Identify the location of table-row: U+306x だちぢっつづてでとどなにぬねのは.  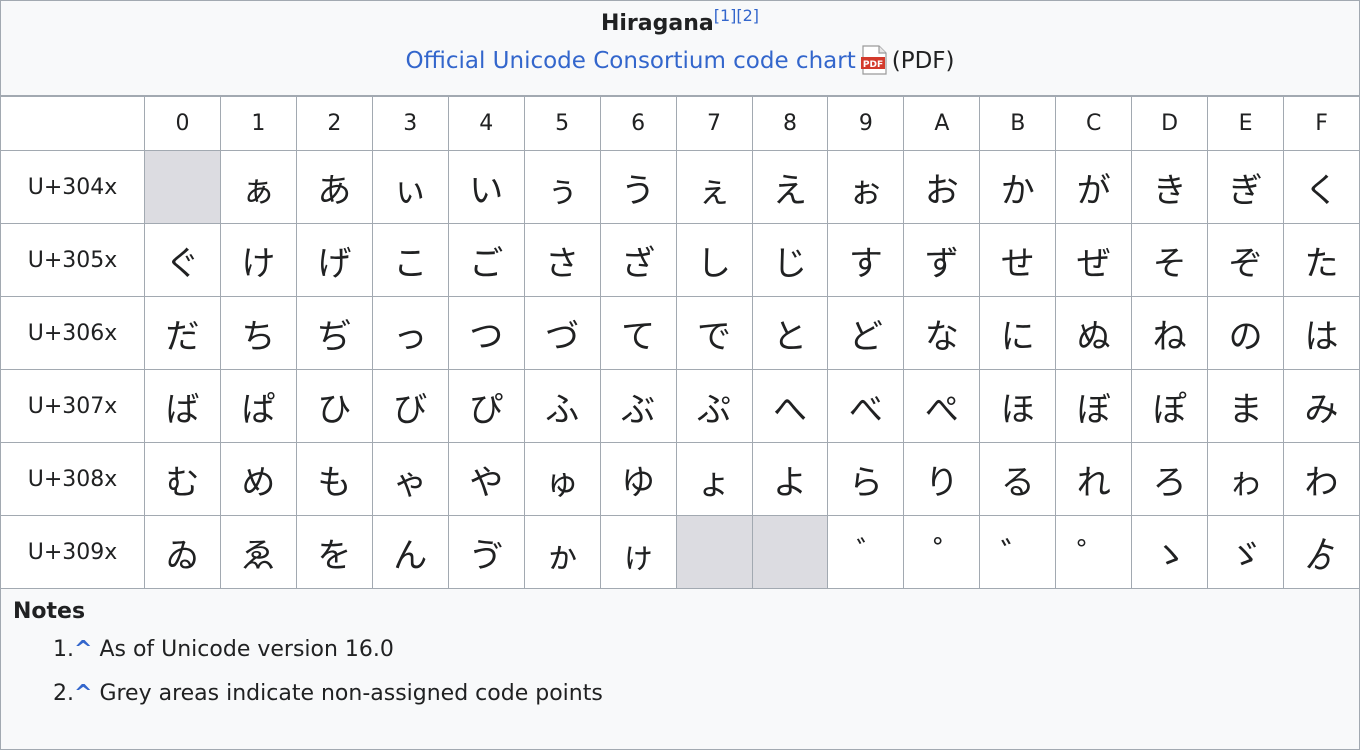
(680, 333).